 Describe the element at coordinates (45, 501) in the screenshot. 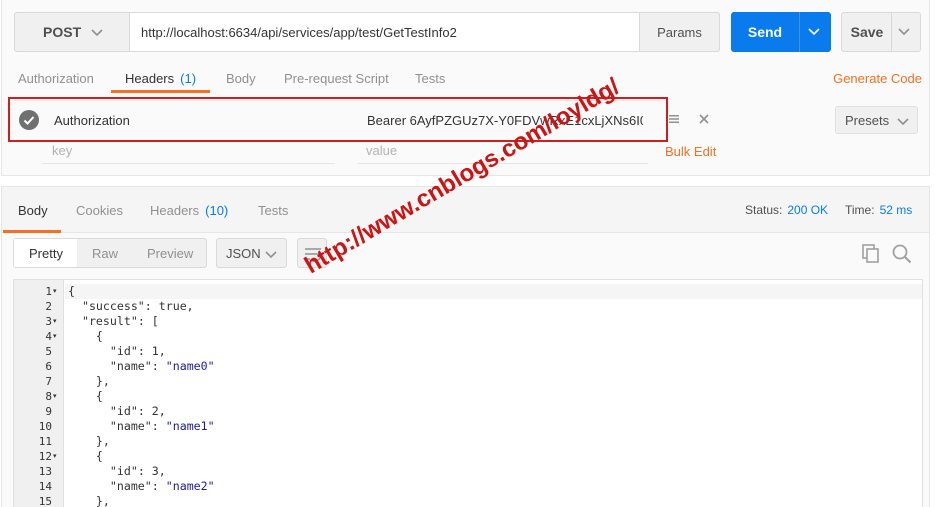

I see `line-number: 15` at that location.